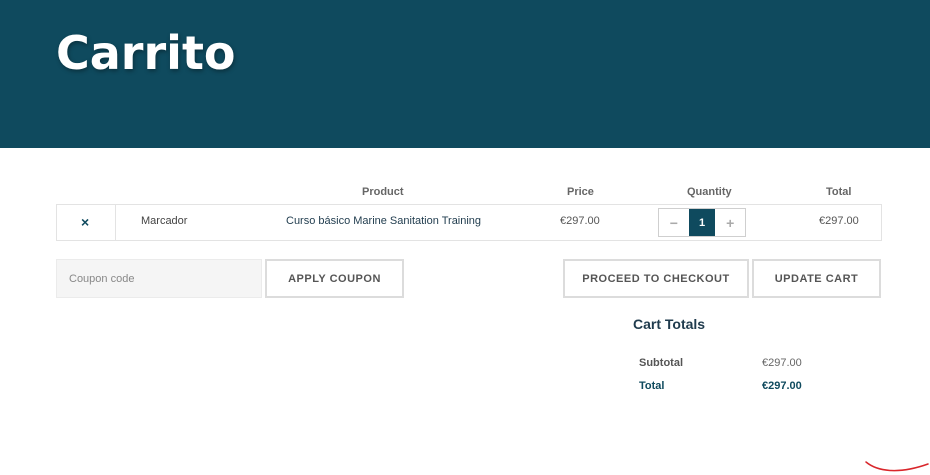  I want to click on product-name-link: Curso básico Marine Sanitation Training, so click(383, 221).